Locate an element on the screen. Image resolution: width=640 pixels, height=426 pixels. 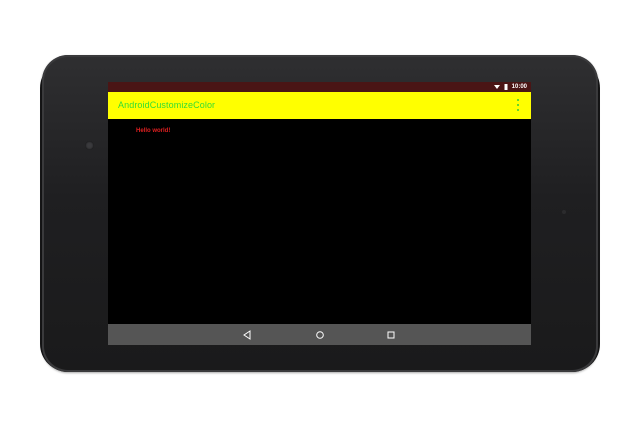
navigation-bar is located at coordinates (319, 334).